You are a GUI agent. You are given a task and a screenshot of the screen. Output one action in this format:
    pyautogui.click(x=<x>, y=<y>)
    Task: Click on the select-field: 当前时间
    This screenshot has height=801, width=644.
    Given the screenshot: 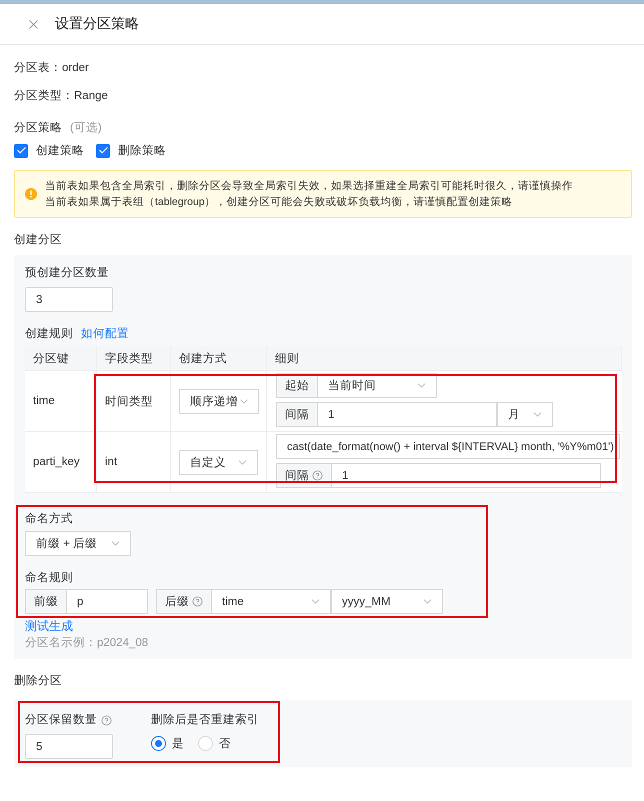 What is the action you would take?
    pyautogui.click(x=377, y=385)
    